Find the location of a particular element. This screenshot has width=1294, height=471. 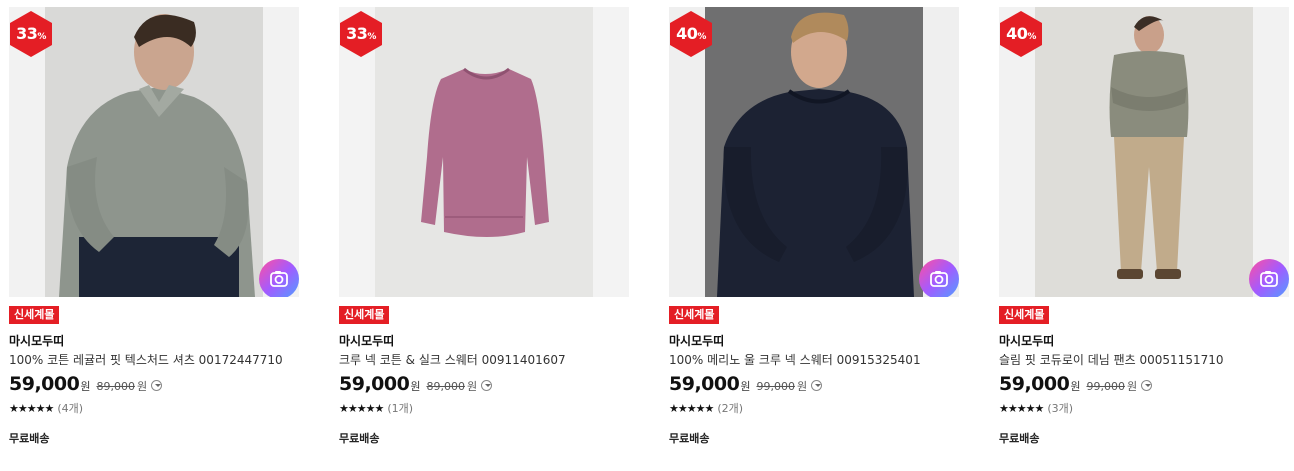

review-count: (1개) is located at coordinates (400, 408).